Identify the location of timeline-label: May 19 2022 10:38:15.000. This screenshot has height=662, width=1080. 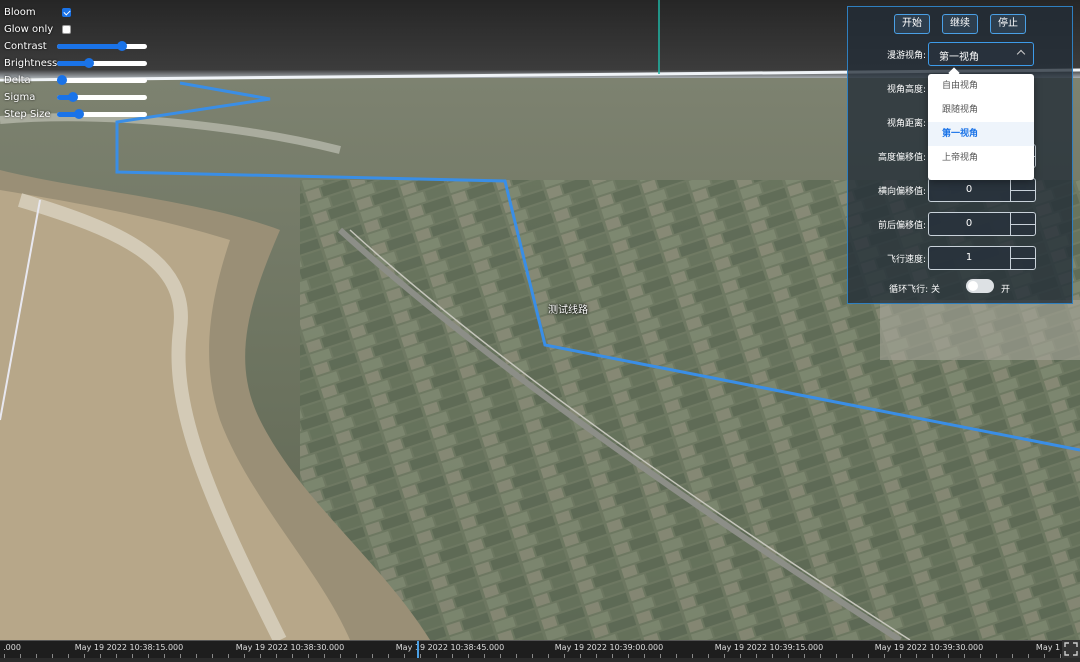
(129, 647).